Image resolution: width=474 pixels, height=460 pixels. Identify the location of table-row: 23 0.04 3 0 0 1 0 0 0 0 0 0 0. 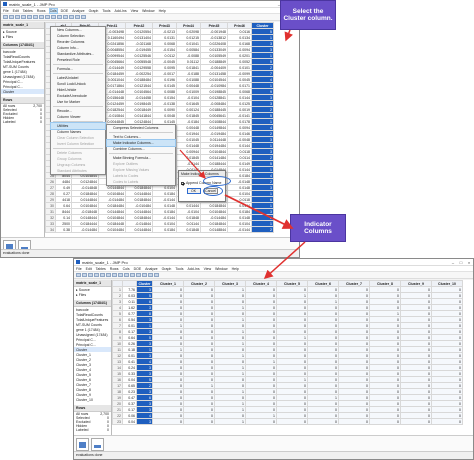
(287, 421).